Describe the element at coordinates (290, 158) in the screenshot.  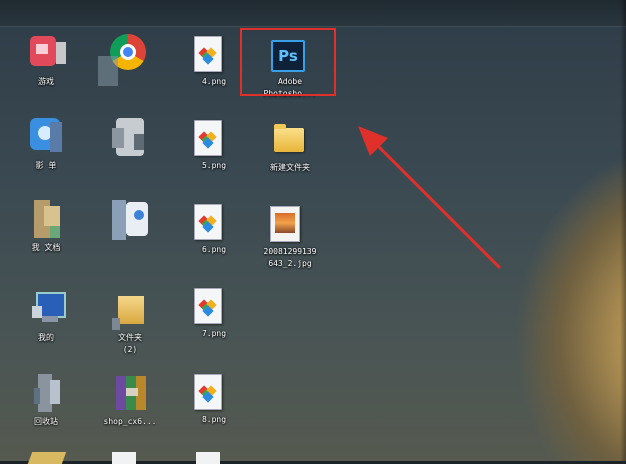
I see `new-folder-icon: 新建文件夹` at that location.